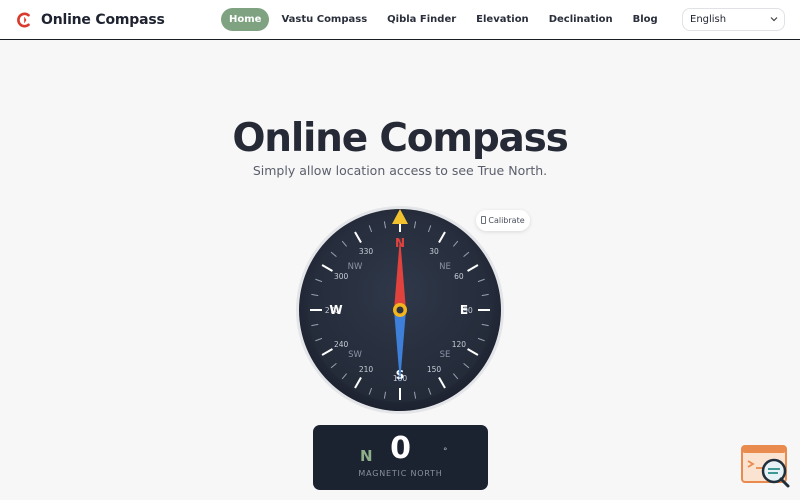  I want to click on page-title: Online Compass, so click(400, 138).